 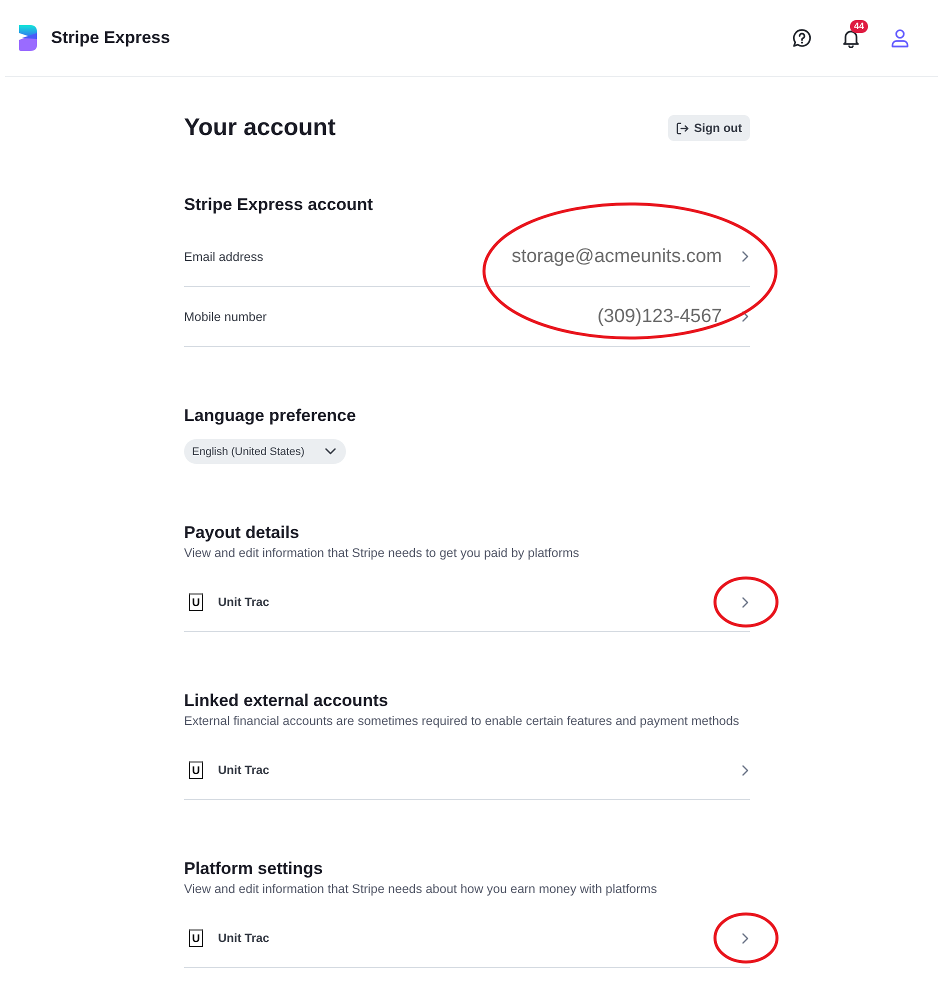 I want to click on section-heading: Stripe Express account, so click(x=279, y=205).